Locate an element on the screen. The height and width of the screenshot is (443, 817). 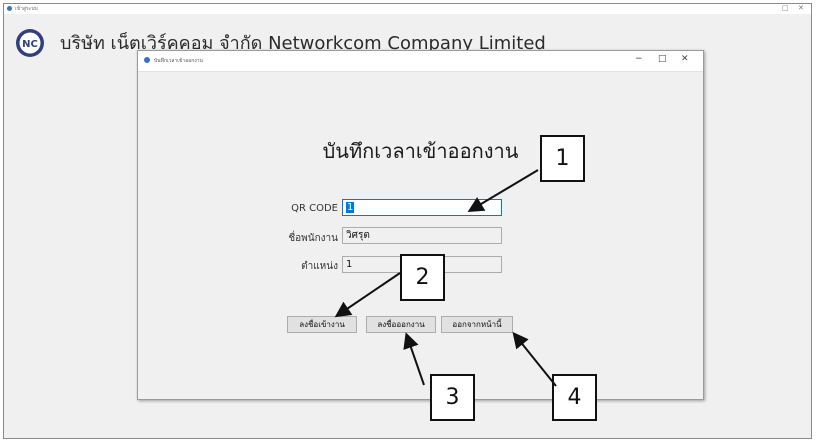
close-button: ✕ is located at coordinates (801, 8).